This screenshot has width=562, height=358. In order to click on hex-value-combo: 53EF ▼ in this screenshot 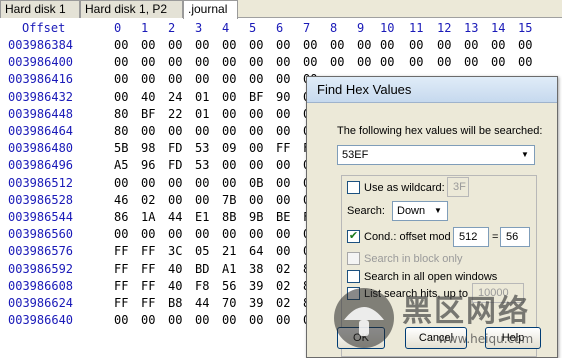, I will do `click(436, 155)`.